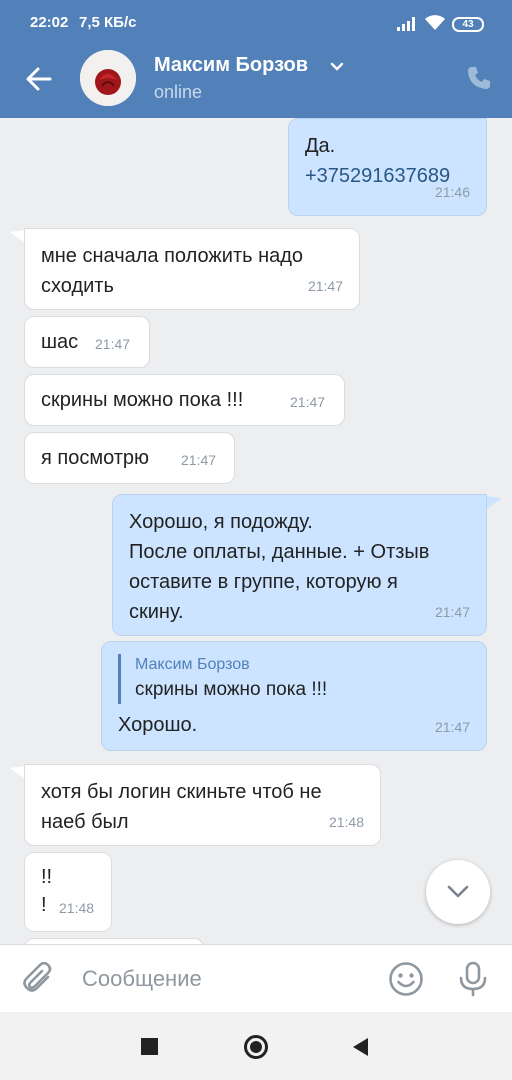 The height and width of the screenshot is (1080, 512). Describe the element at coordinates (68, 892) in the screenshot. I see `message-bubble: !! ! 21:48` at that location.